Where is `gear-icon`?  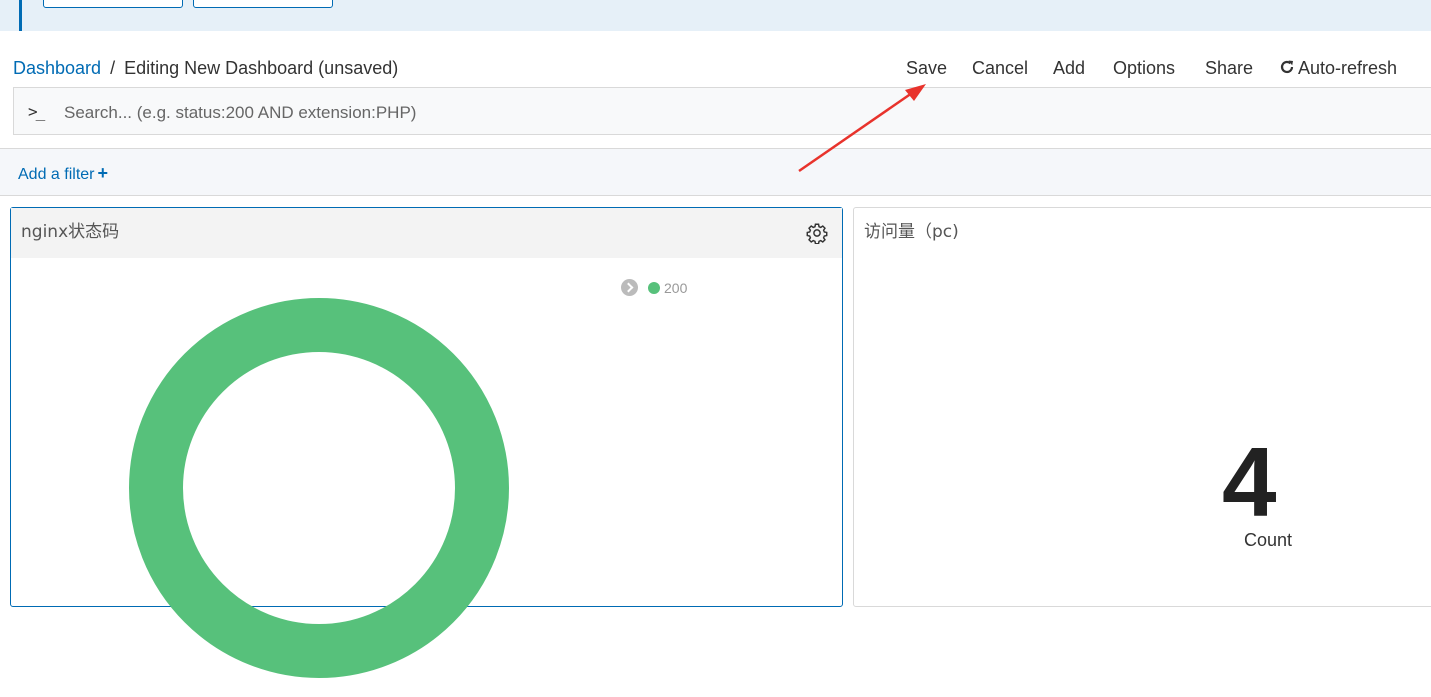
gear-icon is located at coordinates (817, 233).